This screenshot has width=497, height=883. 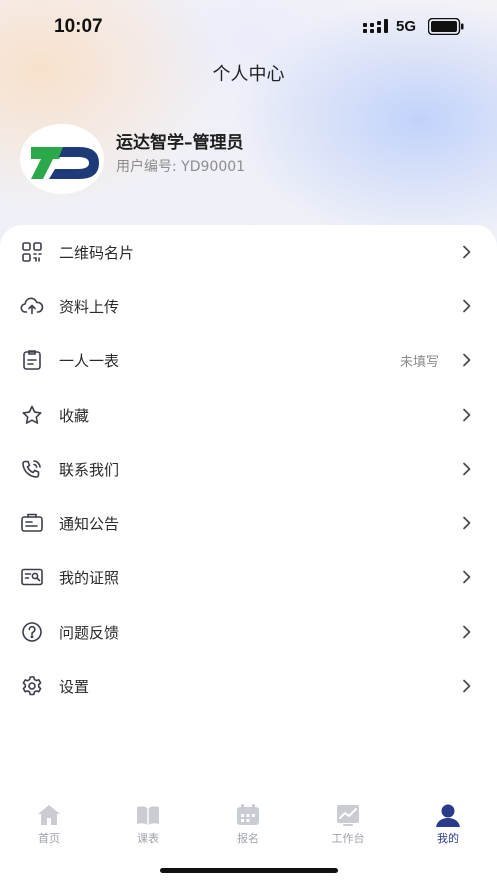 What do you see at coordinates (248, 632) in the screenshot?
I see `menu-item-feedback: 问题反馈` at bounding box center [248, 632].